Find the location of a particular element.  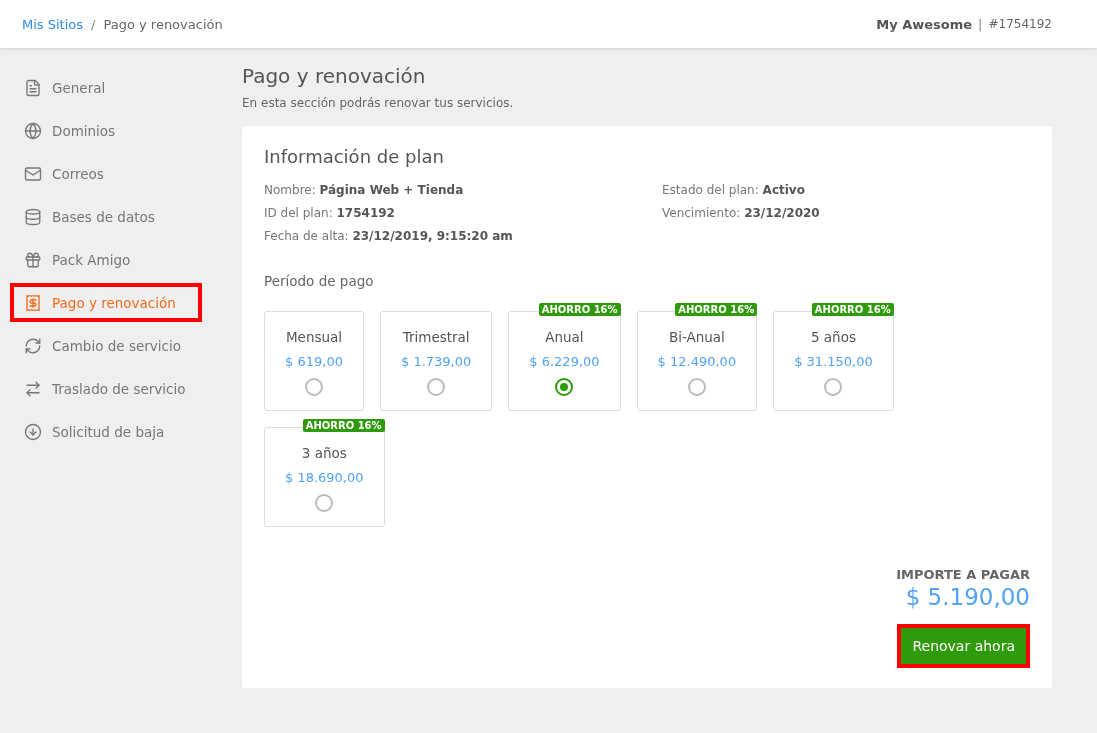

page-title: Pago y renovación is located at coordinates (334, 76).